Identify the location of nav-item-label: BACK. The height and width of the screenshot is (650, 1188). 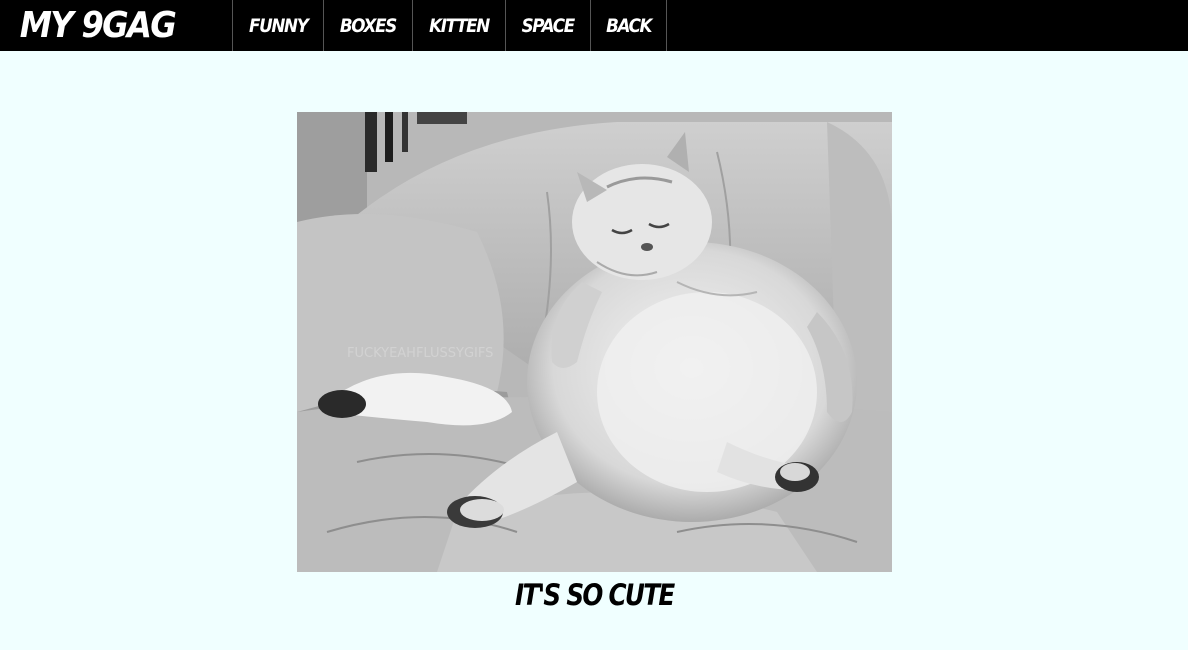
(628, 25).